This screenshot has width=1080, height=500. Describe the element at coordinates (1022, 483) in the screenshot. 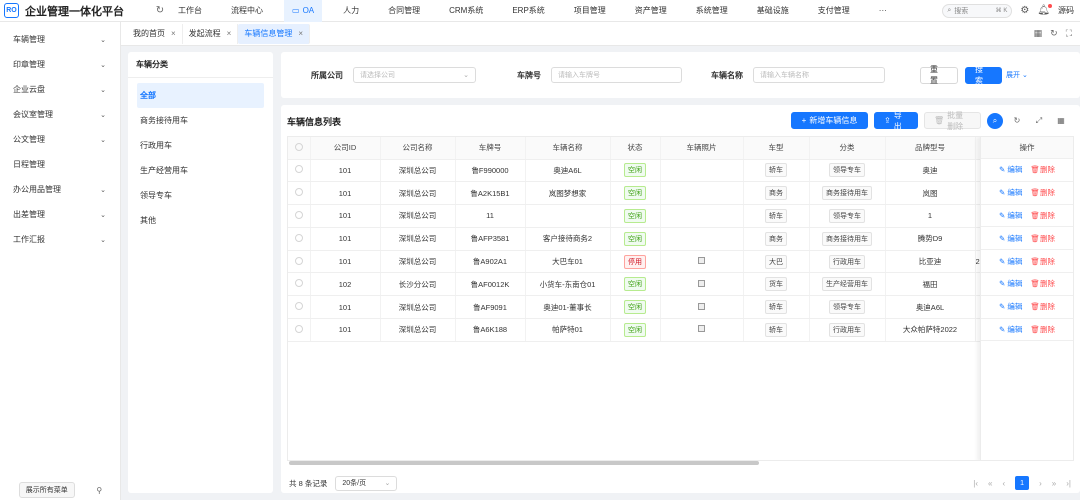

I see `current-page: 1` at that location.